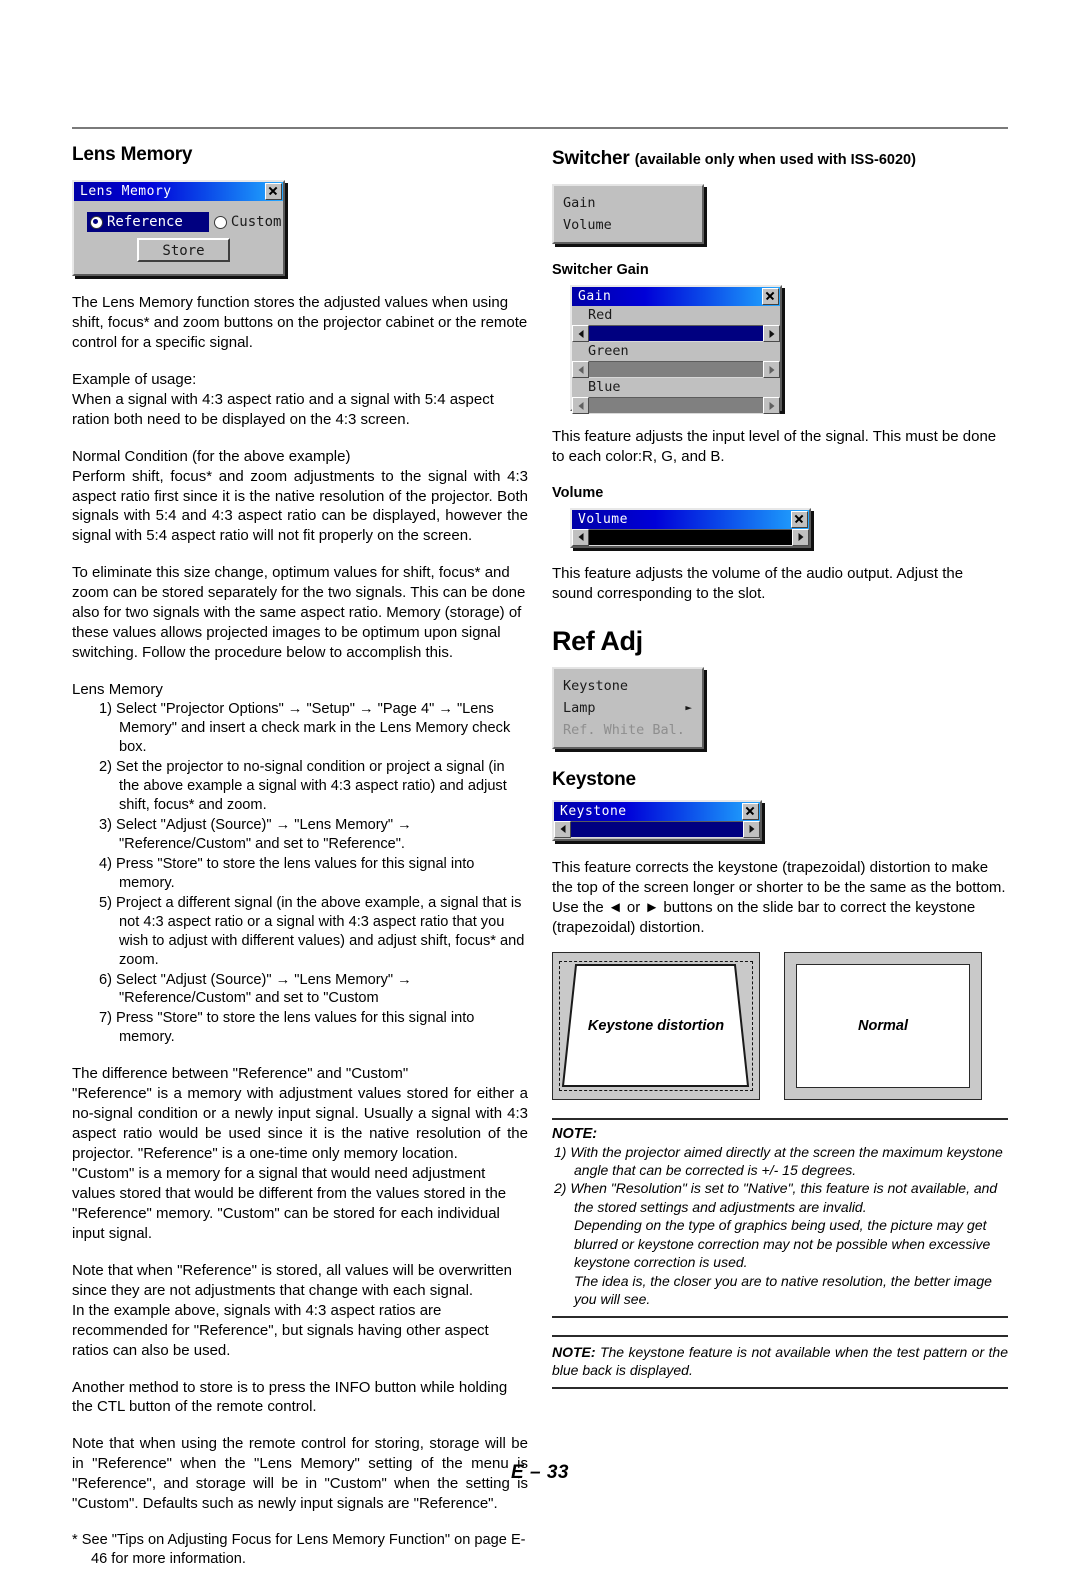 Image resolution: width=1080 pixels, height=1584 pixels. What do you see at coordinates (575, 1133) in the screenshot?
I see `note-title: NOTE:` at bounding box center [575, 1133].